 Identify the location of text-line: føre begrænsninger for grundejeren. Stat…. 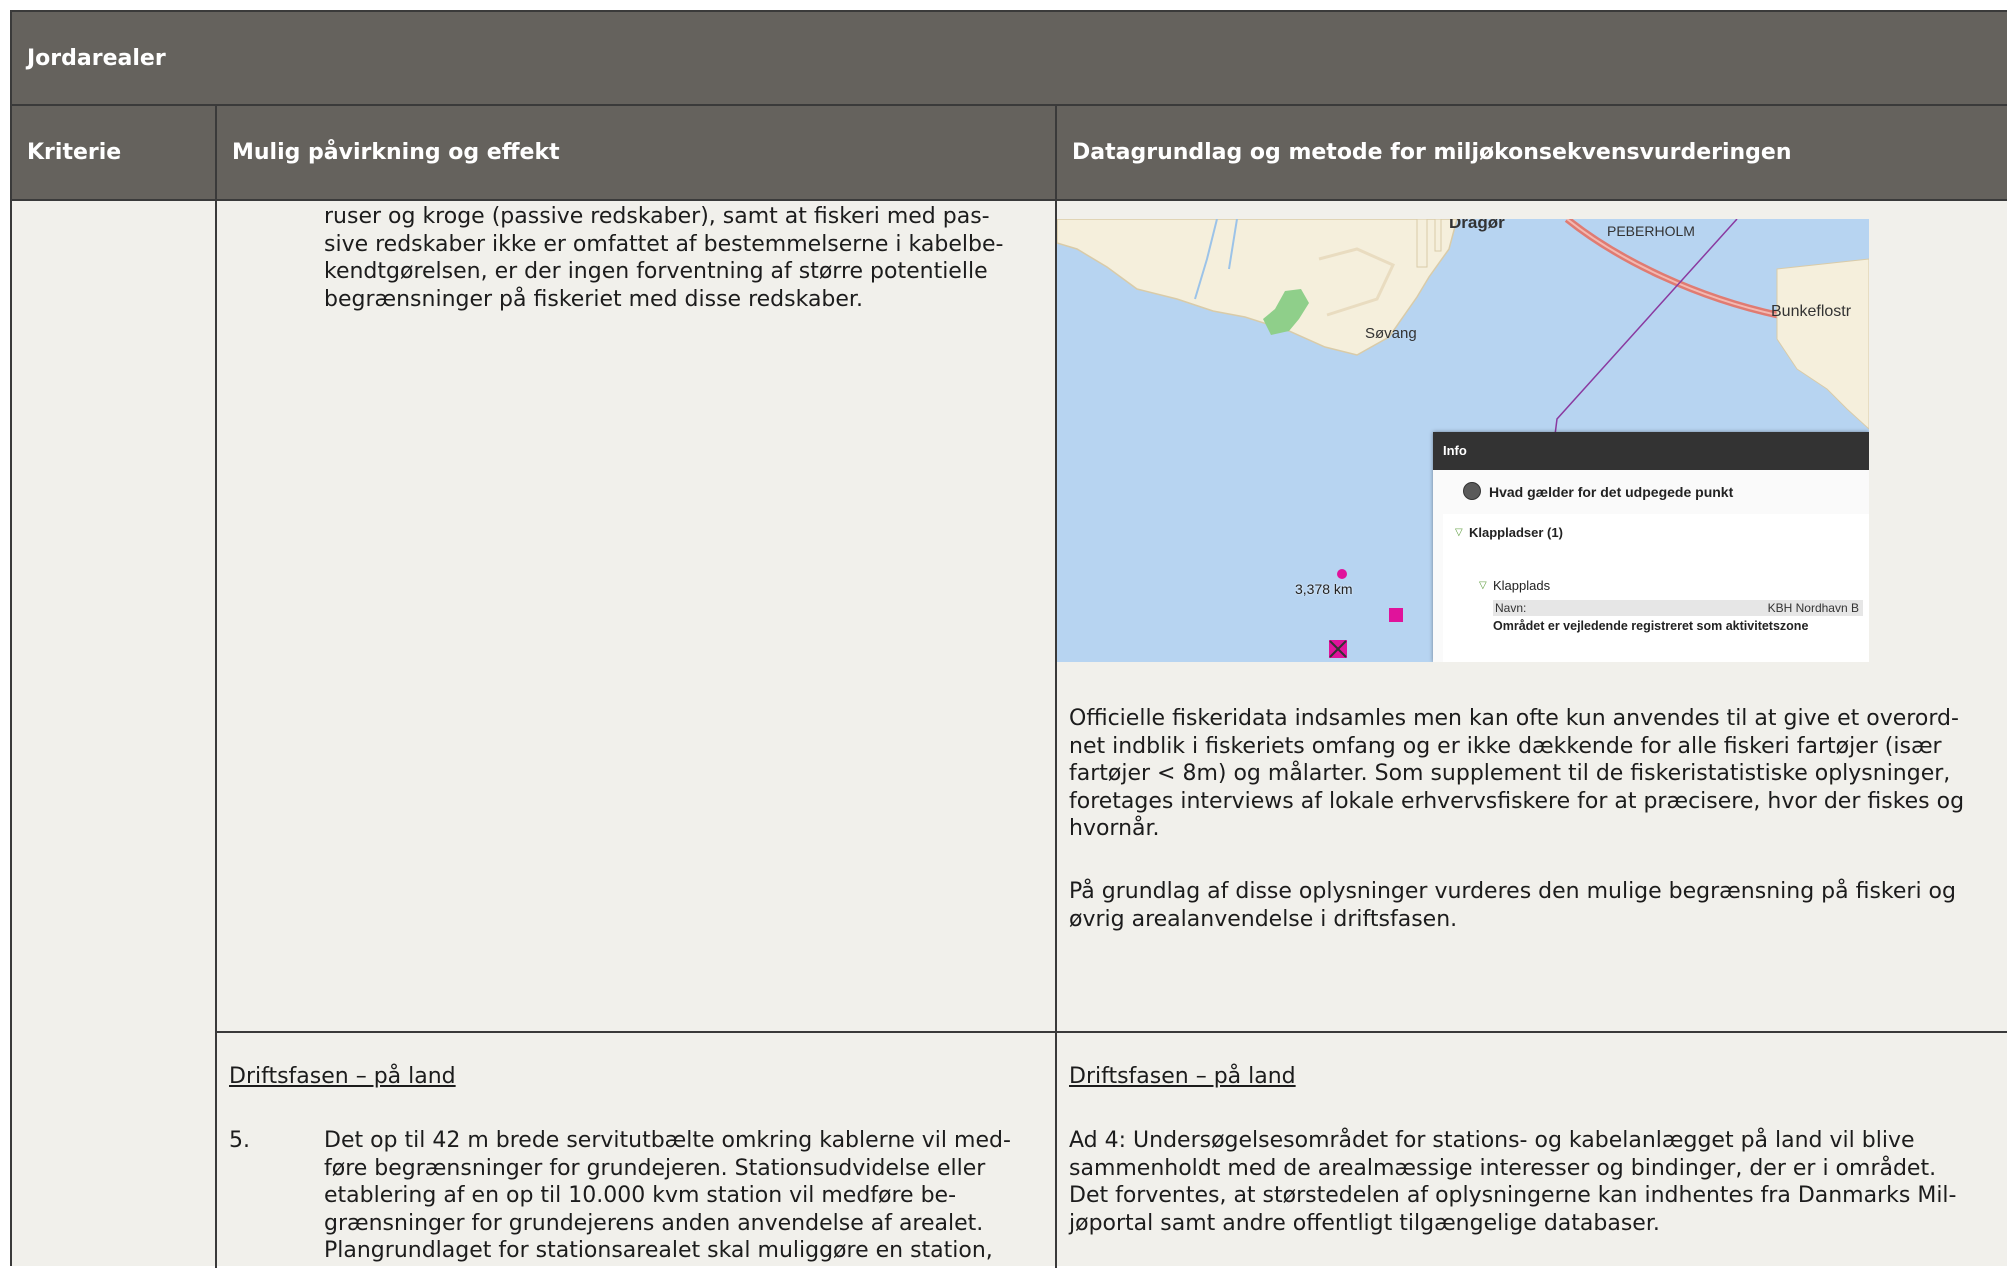
(655, 1168).